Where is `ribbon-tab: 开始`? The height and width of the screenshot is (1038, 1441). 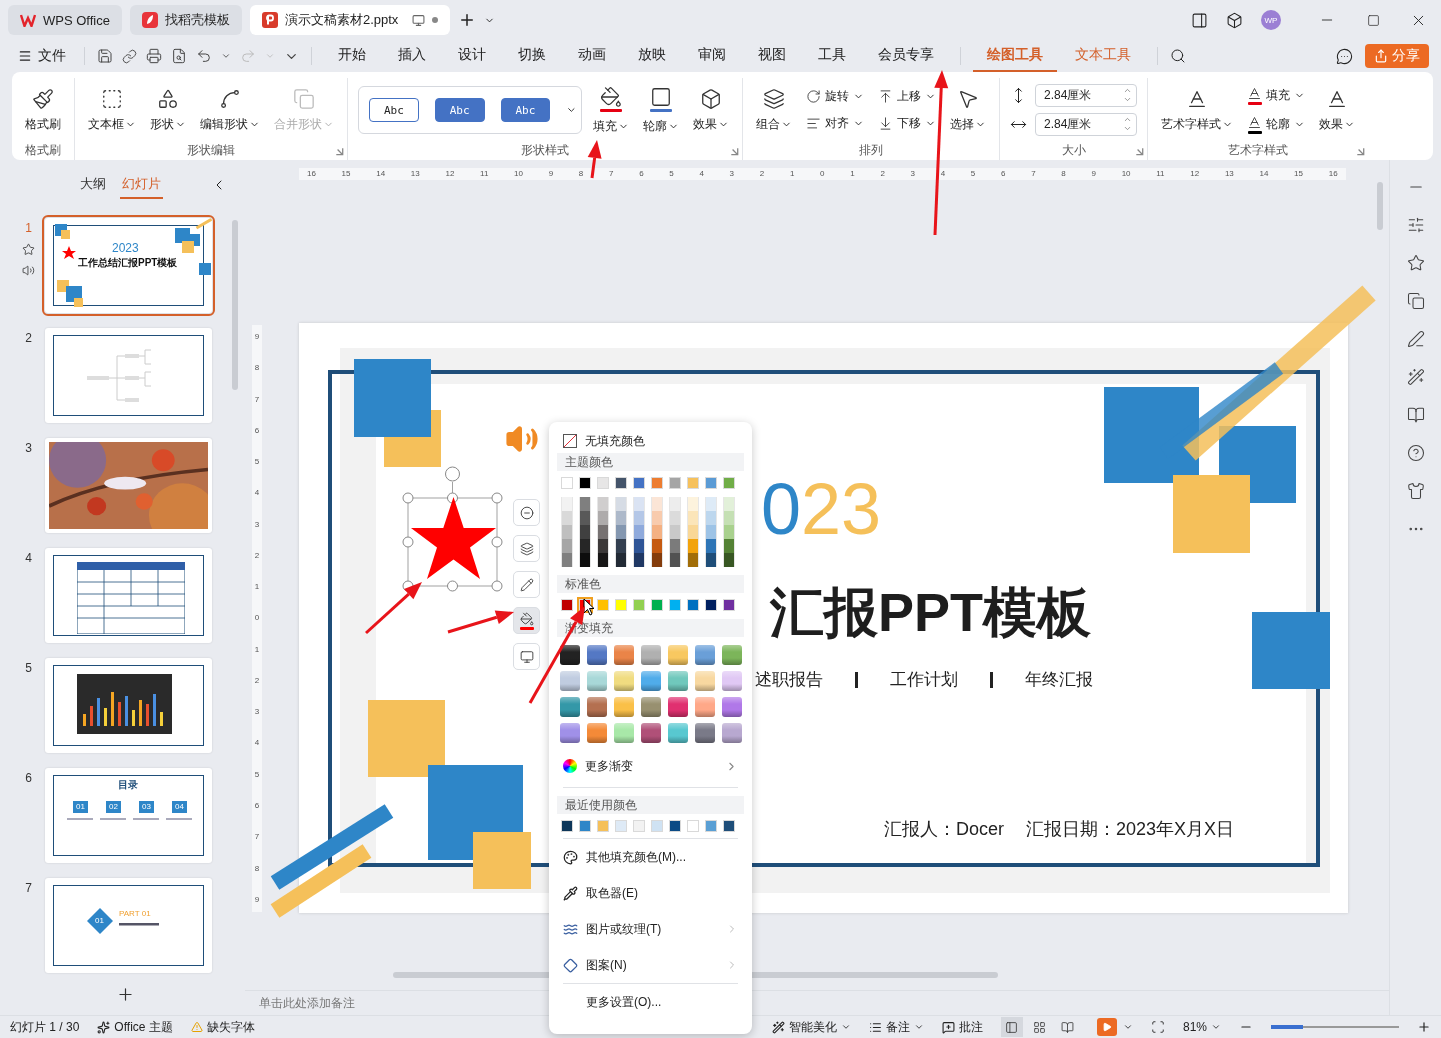
ribbon-tab: 开始 is located at coordinates (352, 56).